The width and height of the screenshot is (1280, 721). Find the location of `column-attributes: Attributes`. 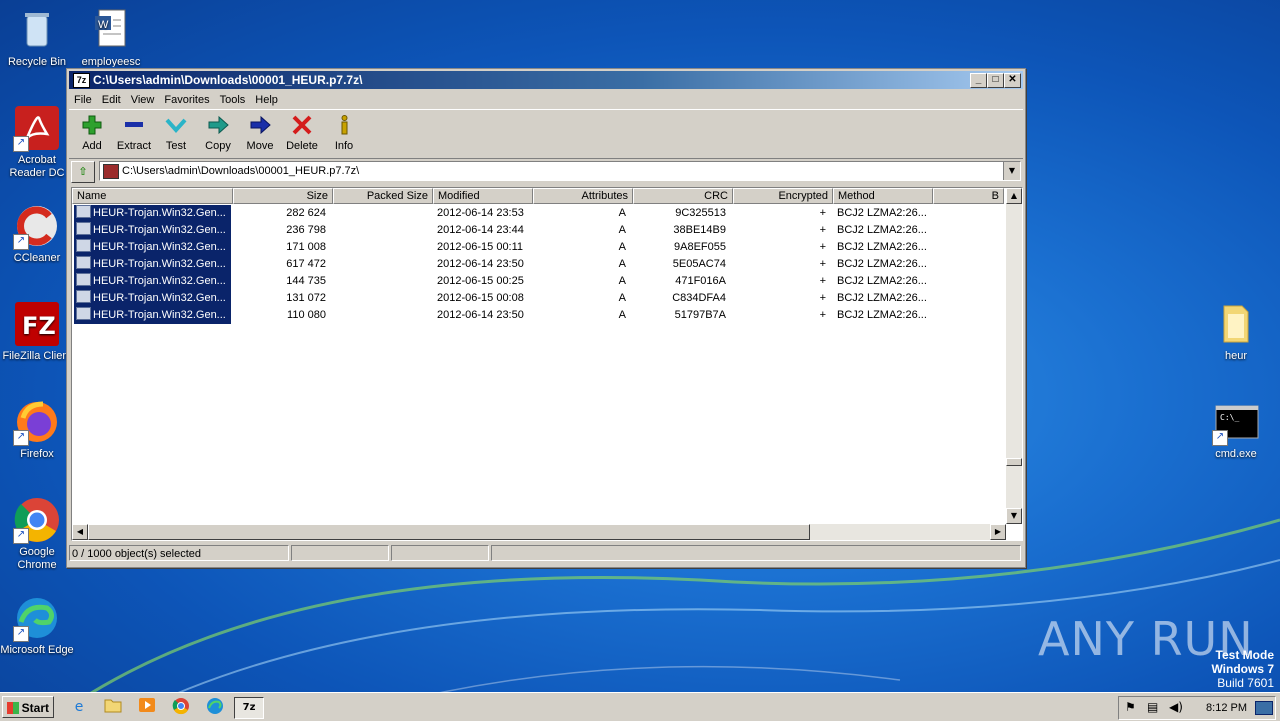

column-attributes: Attributes is located at coordinates (583, 196).